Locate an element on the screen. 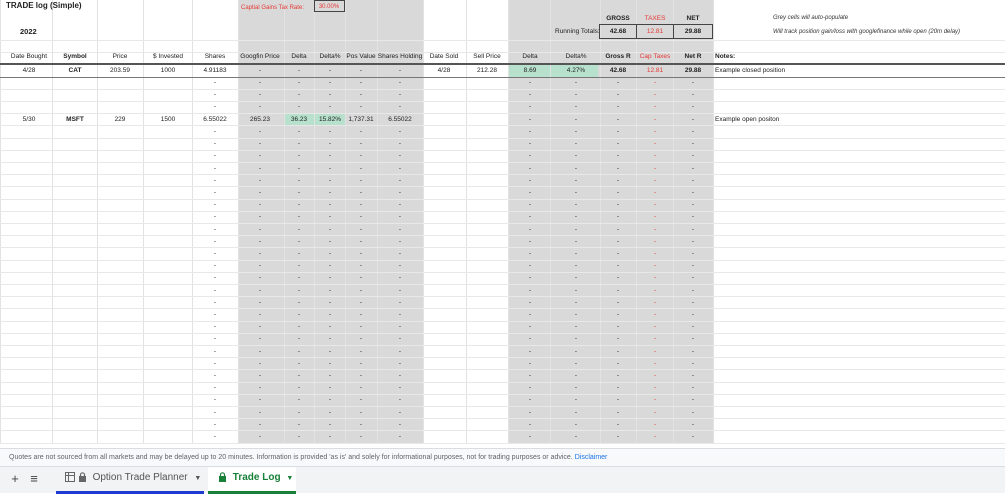 Image resolution: width=1005 pixels, height=494 pixels. cell-notes: Example open positon is located at coordinates (747, 120).